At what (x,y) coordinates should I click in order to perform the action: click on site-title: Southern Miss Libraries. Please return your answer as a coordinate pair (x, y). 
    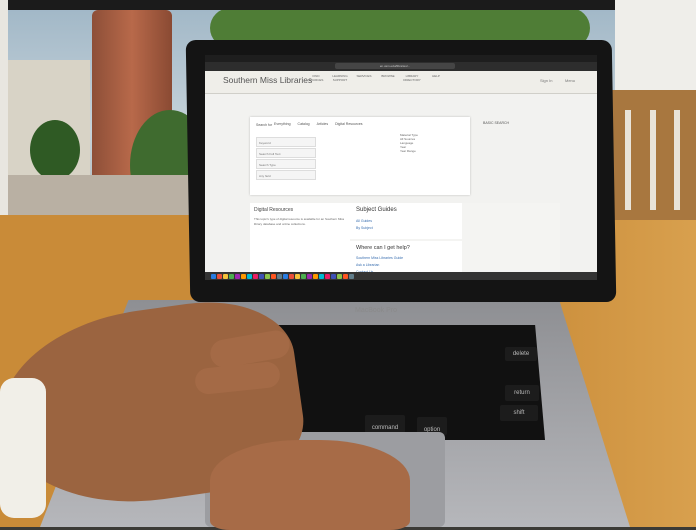
    Looking at the image, I should click on (267, 80).